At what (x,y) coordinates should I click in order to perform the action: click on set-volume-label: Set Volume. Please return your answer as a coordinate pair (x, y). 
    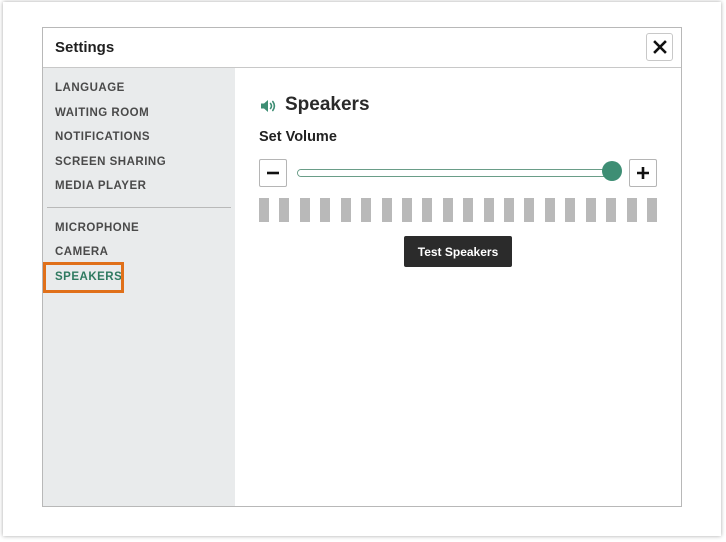
    Looking at the image, I should click on (298, 137).